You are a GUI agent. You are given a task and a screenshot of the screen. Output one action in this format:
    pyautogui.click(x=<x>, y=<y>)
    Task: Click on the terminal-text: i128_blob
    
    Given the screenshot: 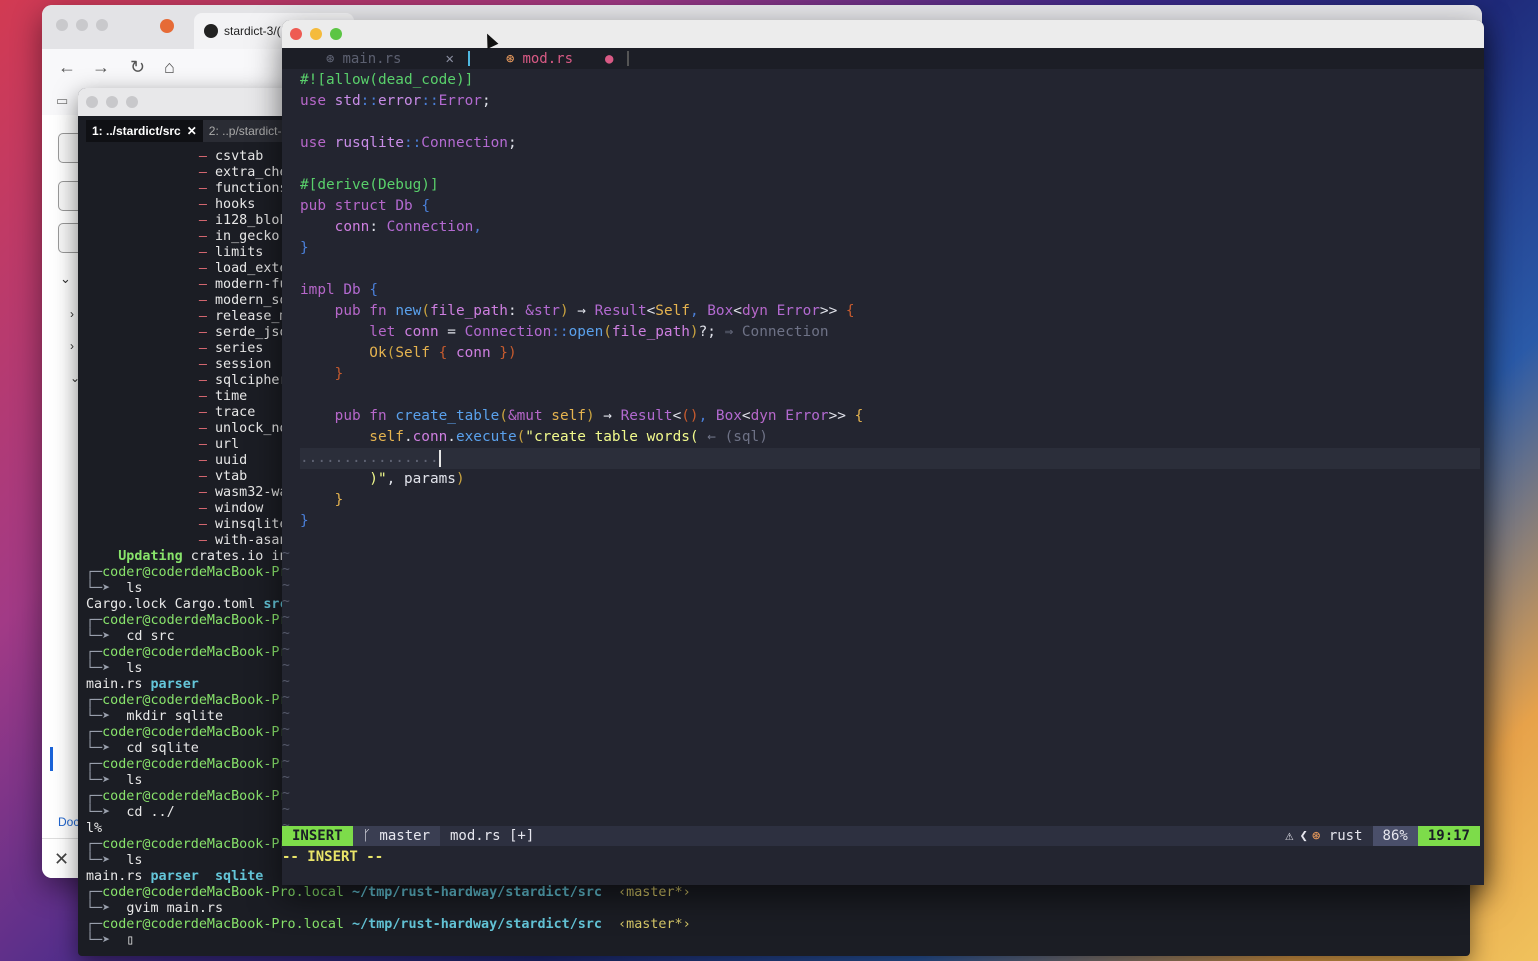 What is the action you would take?
    pyautogui.click(x=251, y=220)
    